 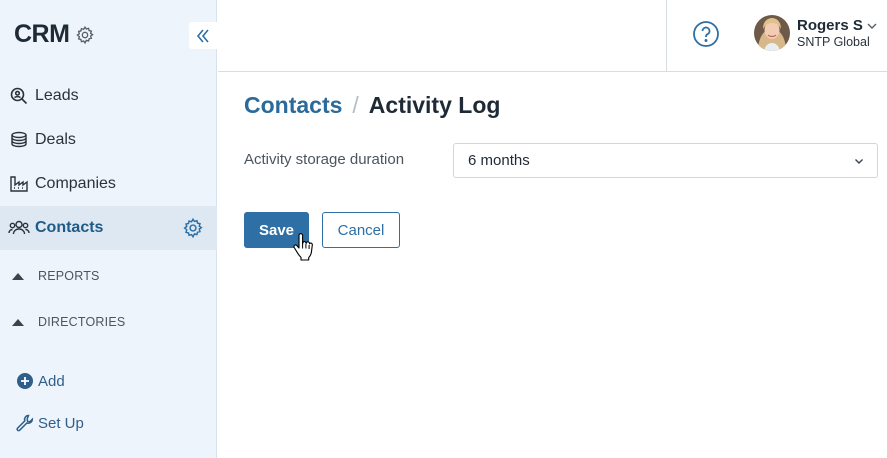 I want to click on sidebar-item-deals: Deals, so click(x=108, y=140).